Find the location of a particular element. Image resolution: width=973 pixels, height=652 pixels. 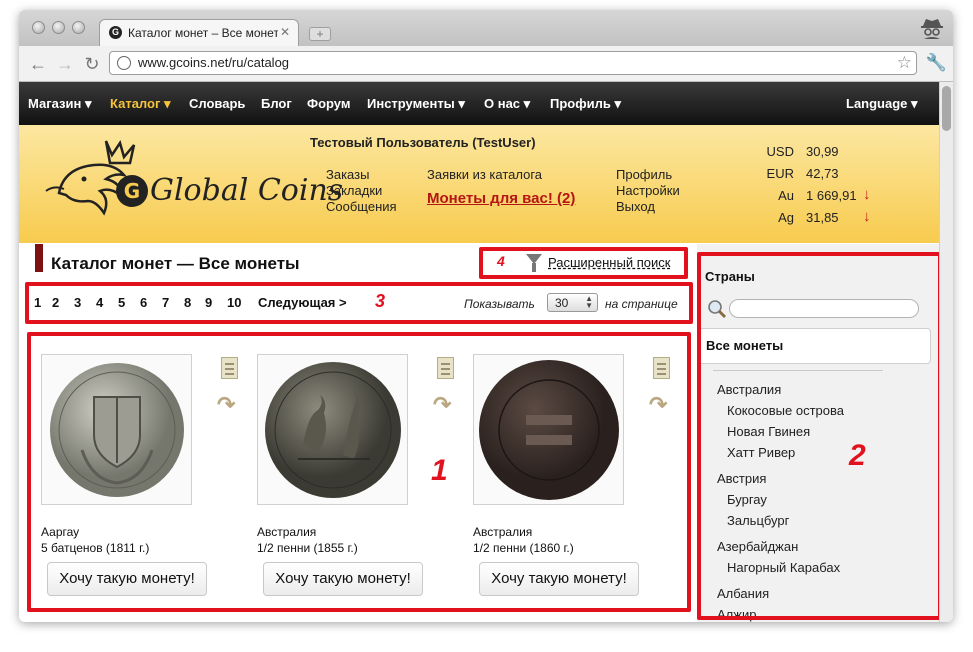

menu-shop: Магазин ▾ is located at coordinates (59, 104).